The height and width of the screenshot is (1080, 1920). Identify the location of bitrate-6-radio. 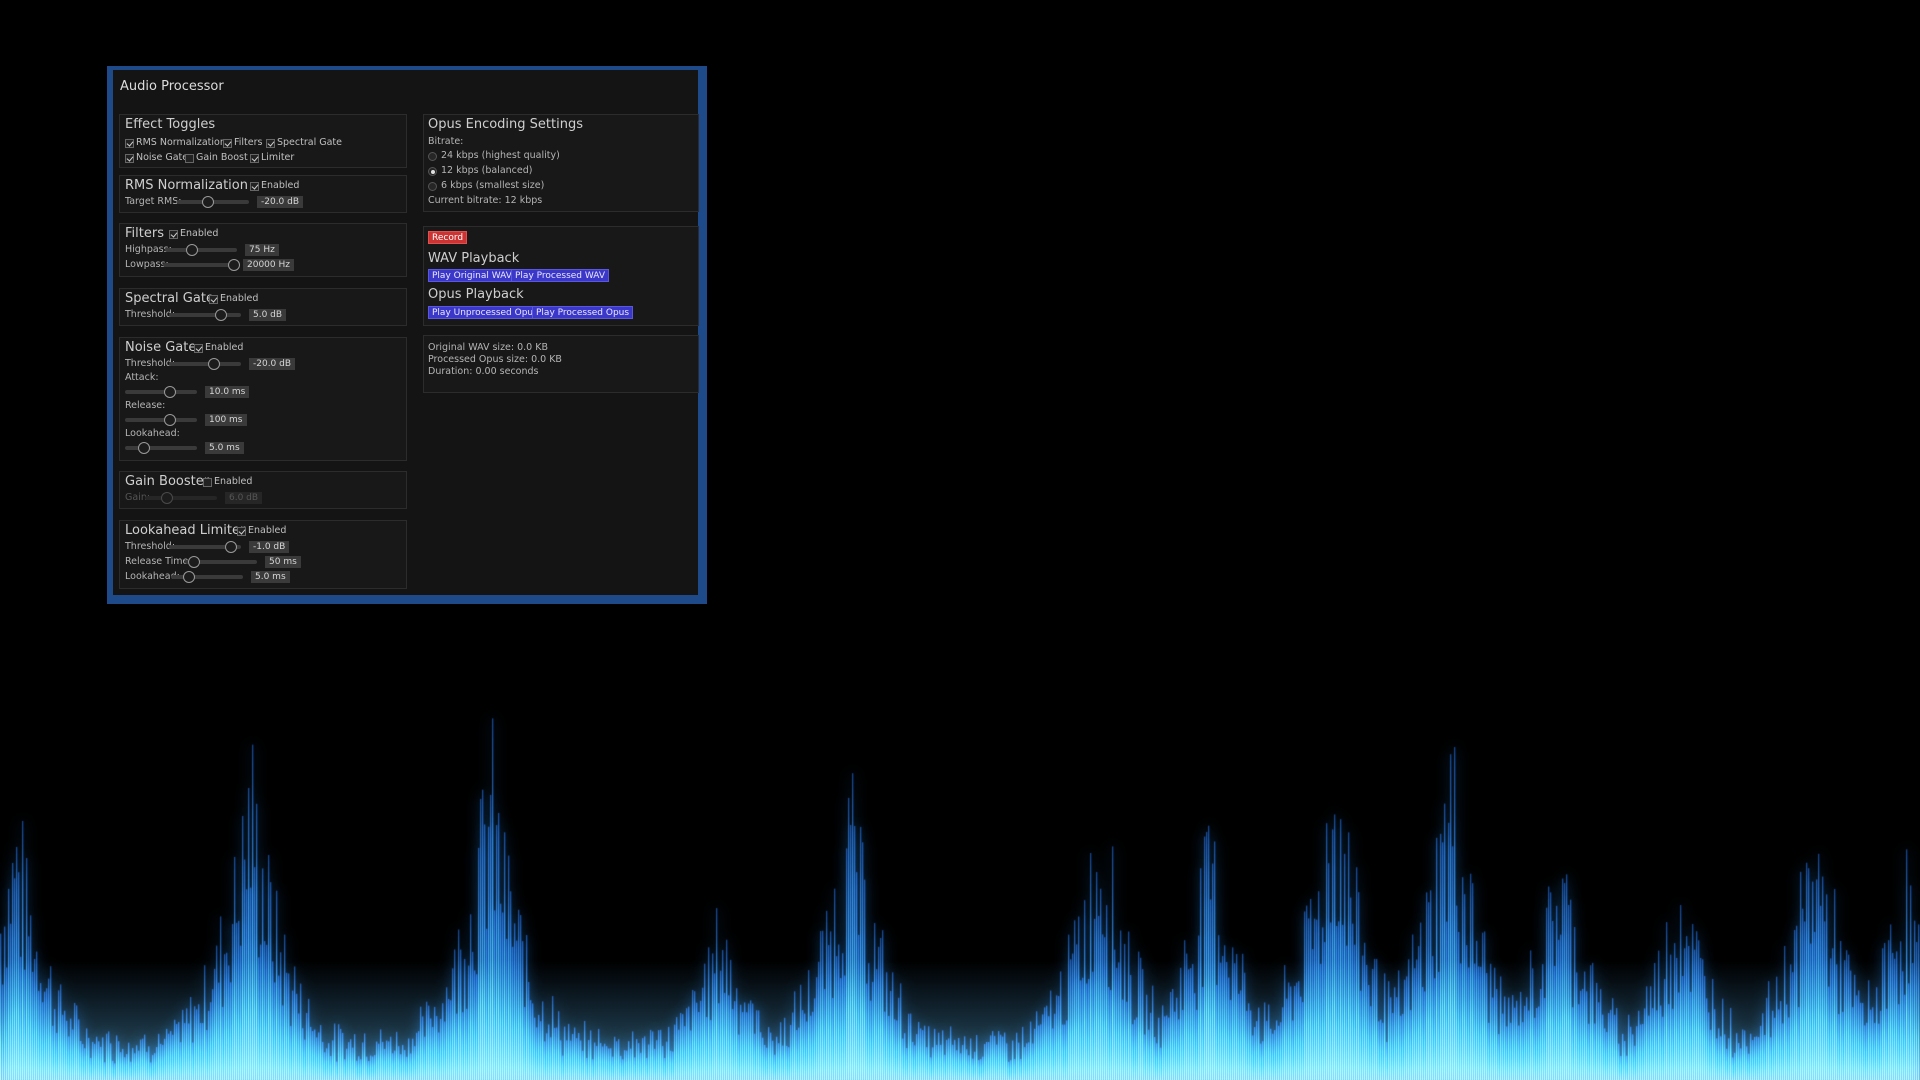
(432, 186).